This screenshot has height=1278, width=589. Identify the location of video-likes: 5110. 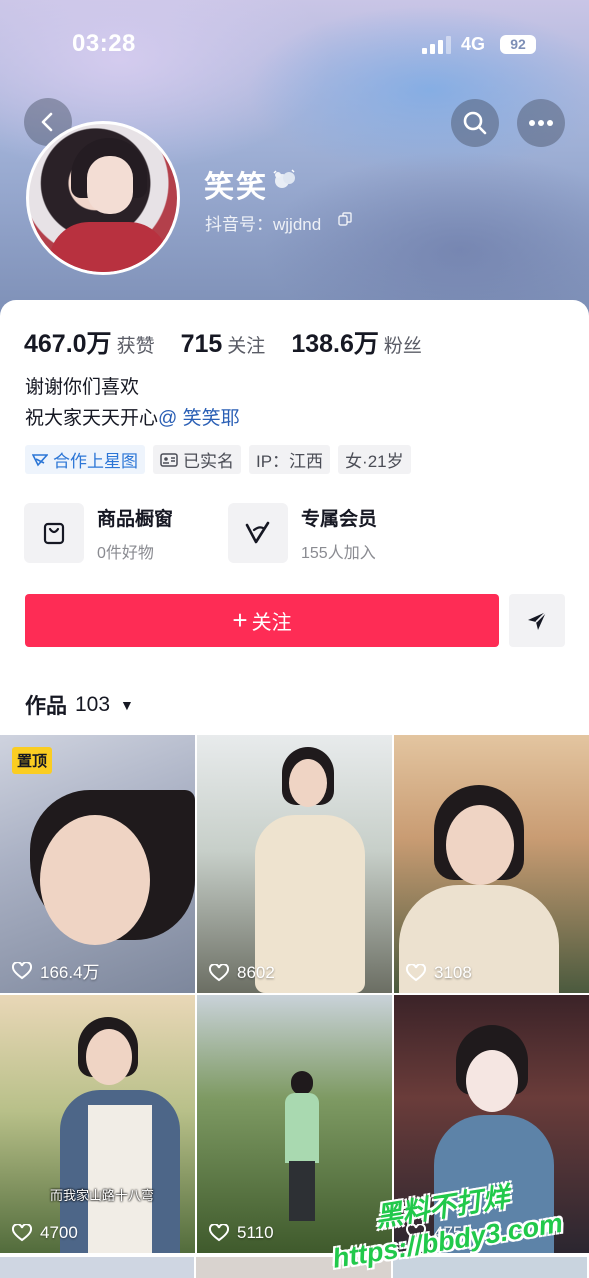
(241, 1233).